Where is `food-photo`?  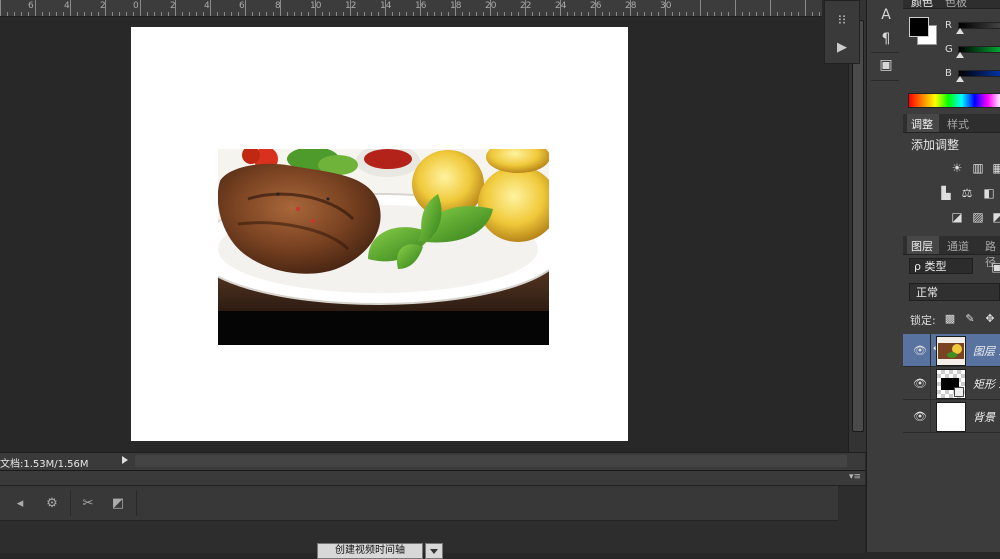 food-photo is located at coordinates (383, 230).